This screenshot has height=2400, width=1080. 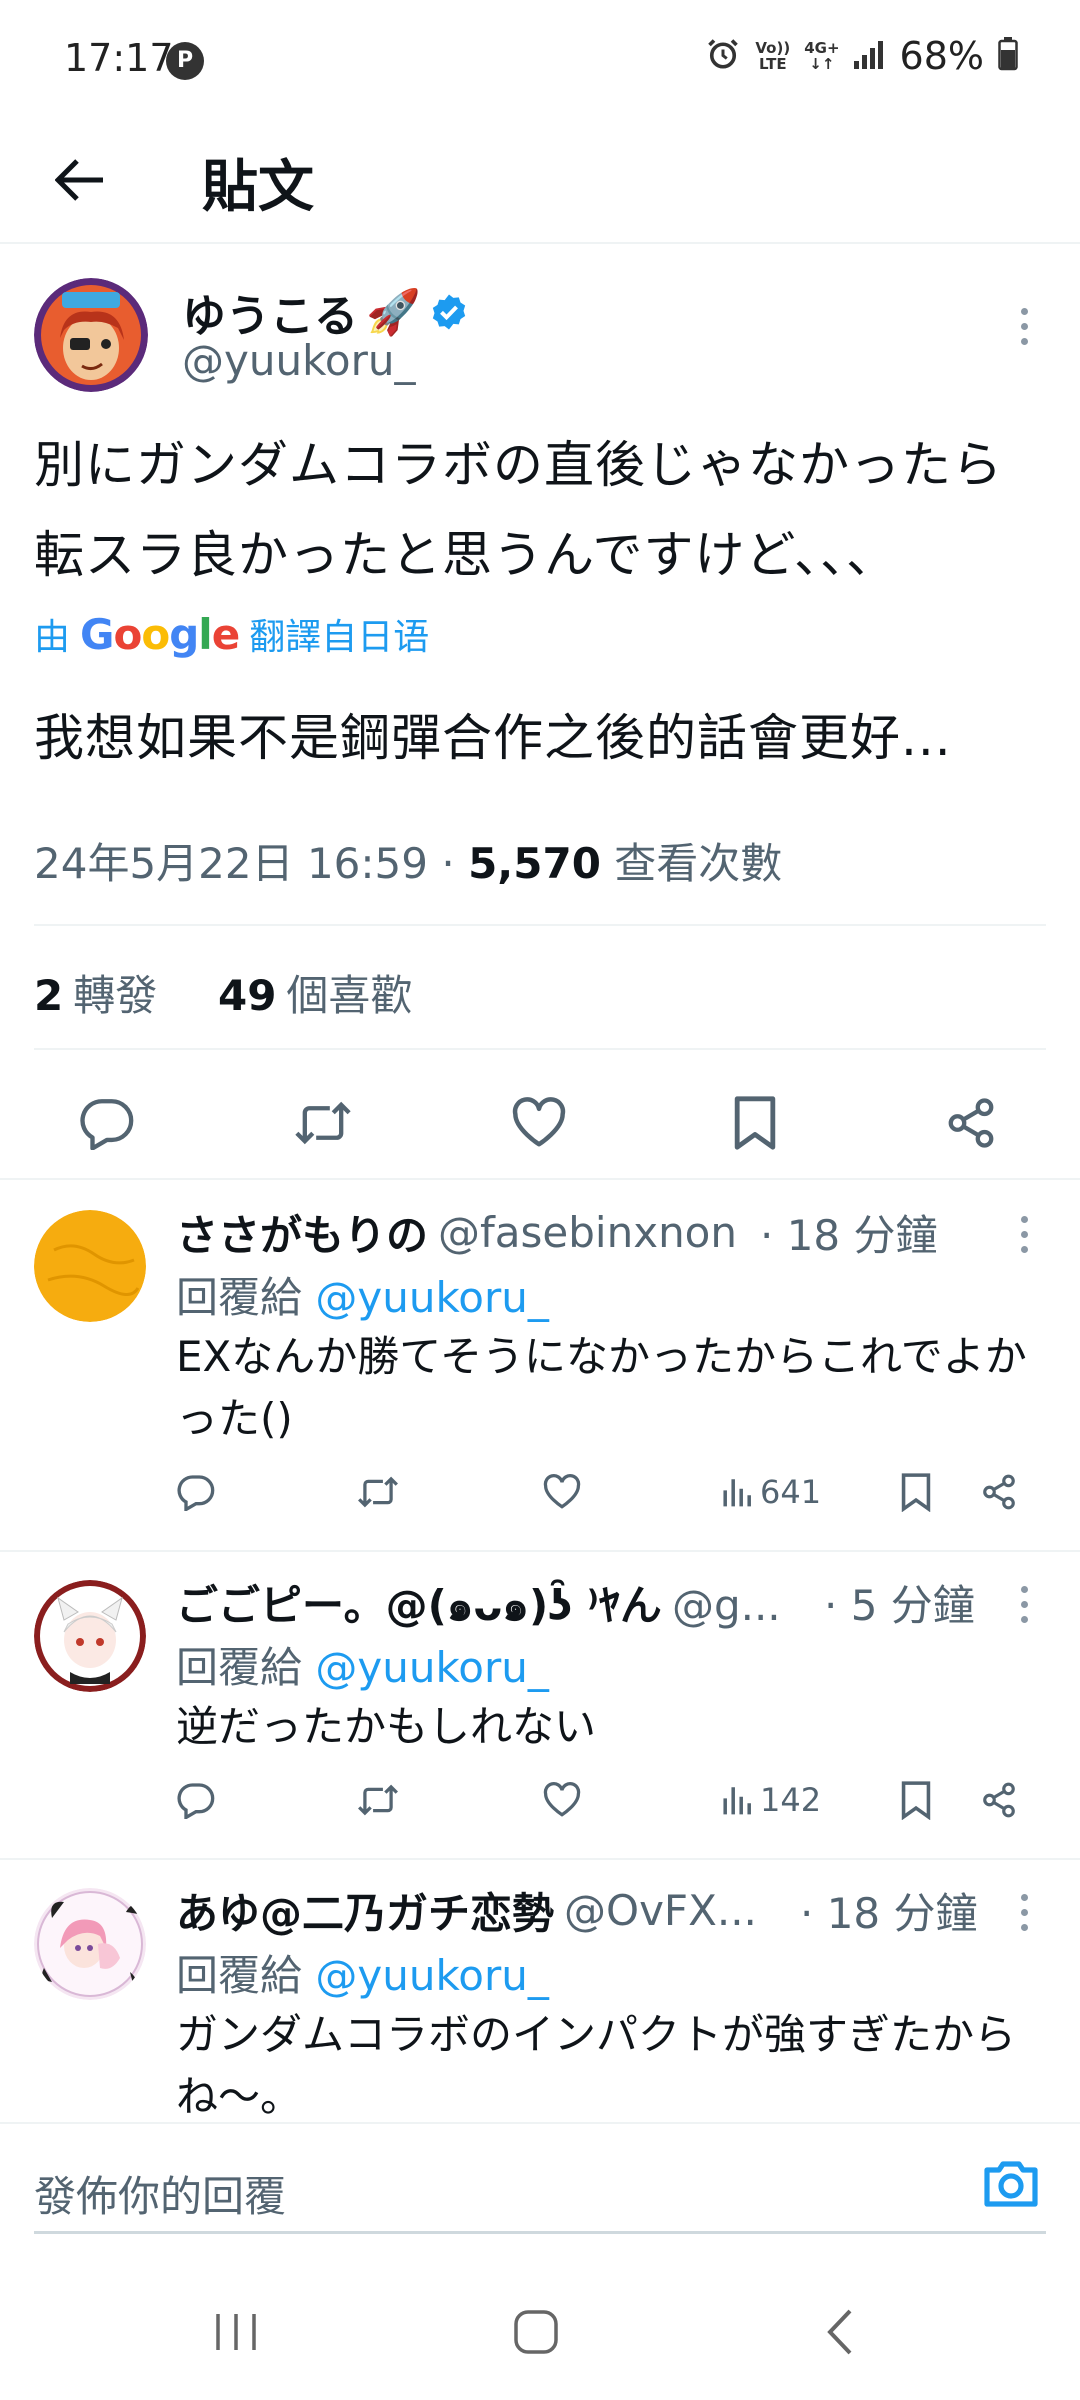 I want to click on author-display-name: ゆうこる, so click(x=270, y=316).